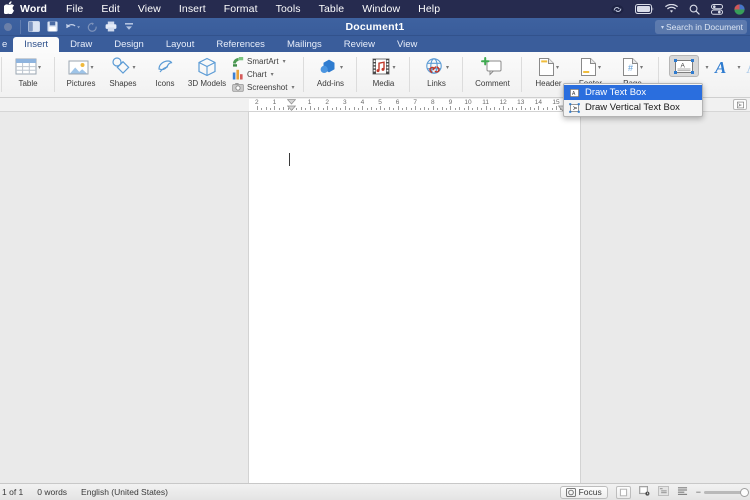 This screenshot has width=750, height=500. I want to click on ribbon-group-addins: ▾ Add-ins, so click(330, 74).